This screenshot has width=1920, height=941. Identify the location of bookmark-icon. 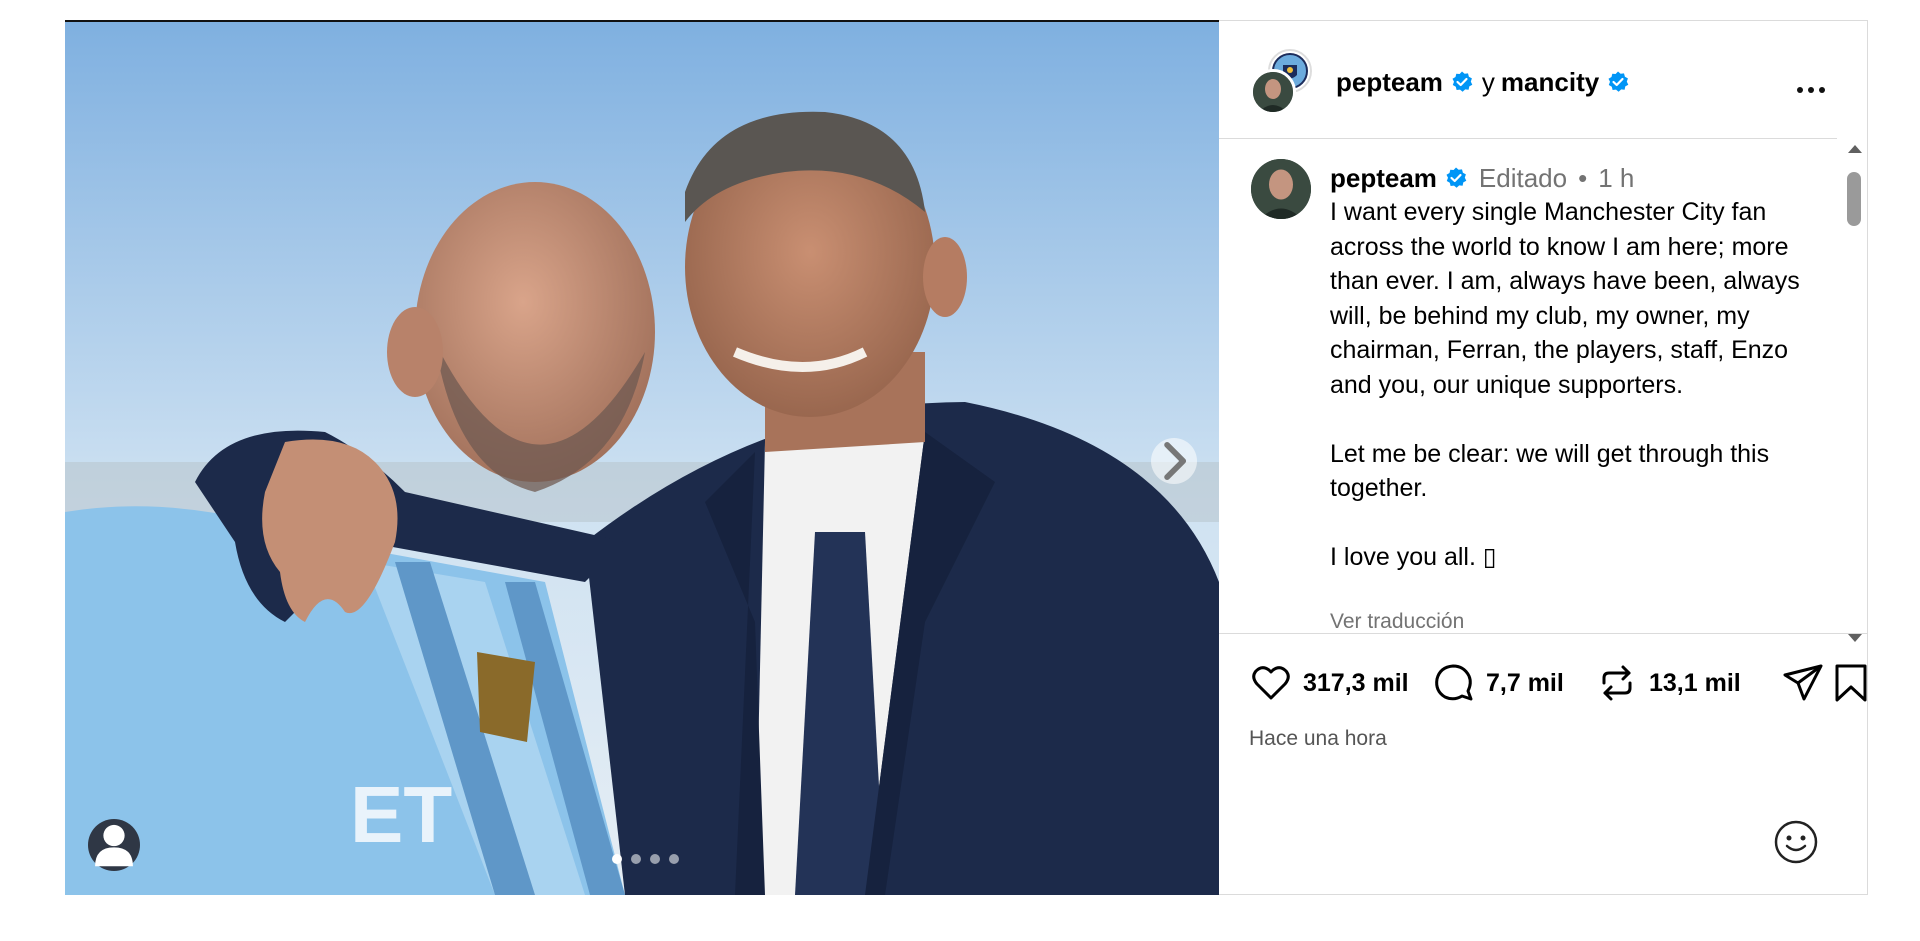
(1851, 683).